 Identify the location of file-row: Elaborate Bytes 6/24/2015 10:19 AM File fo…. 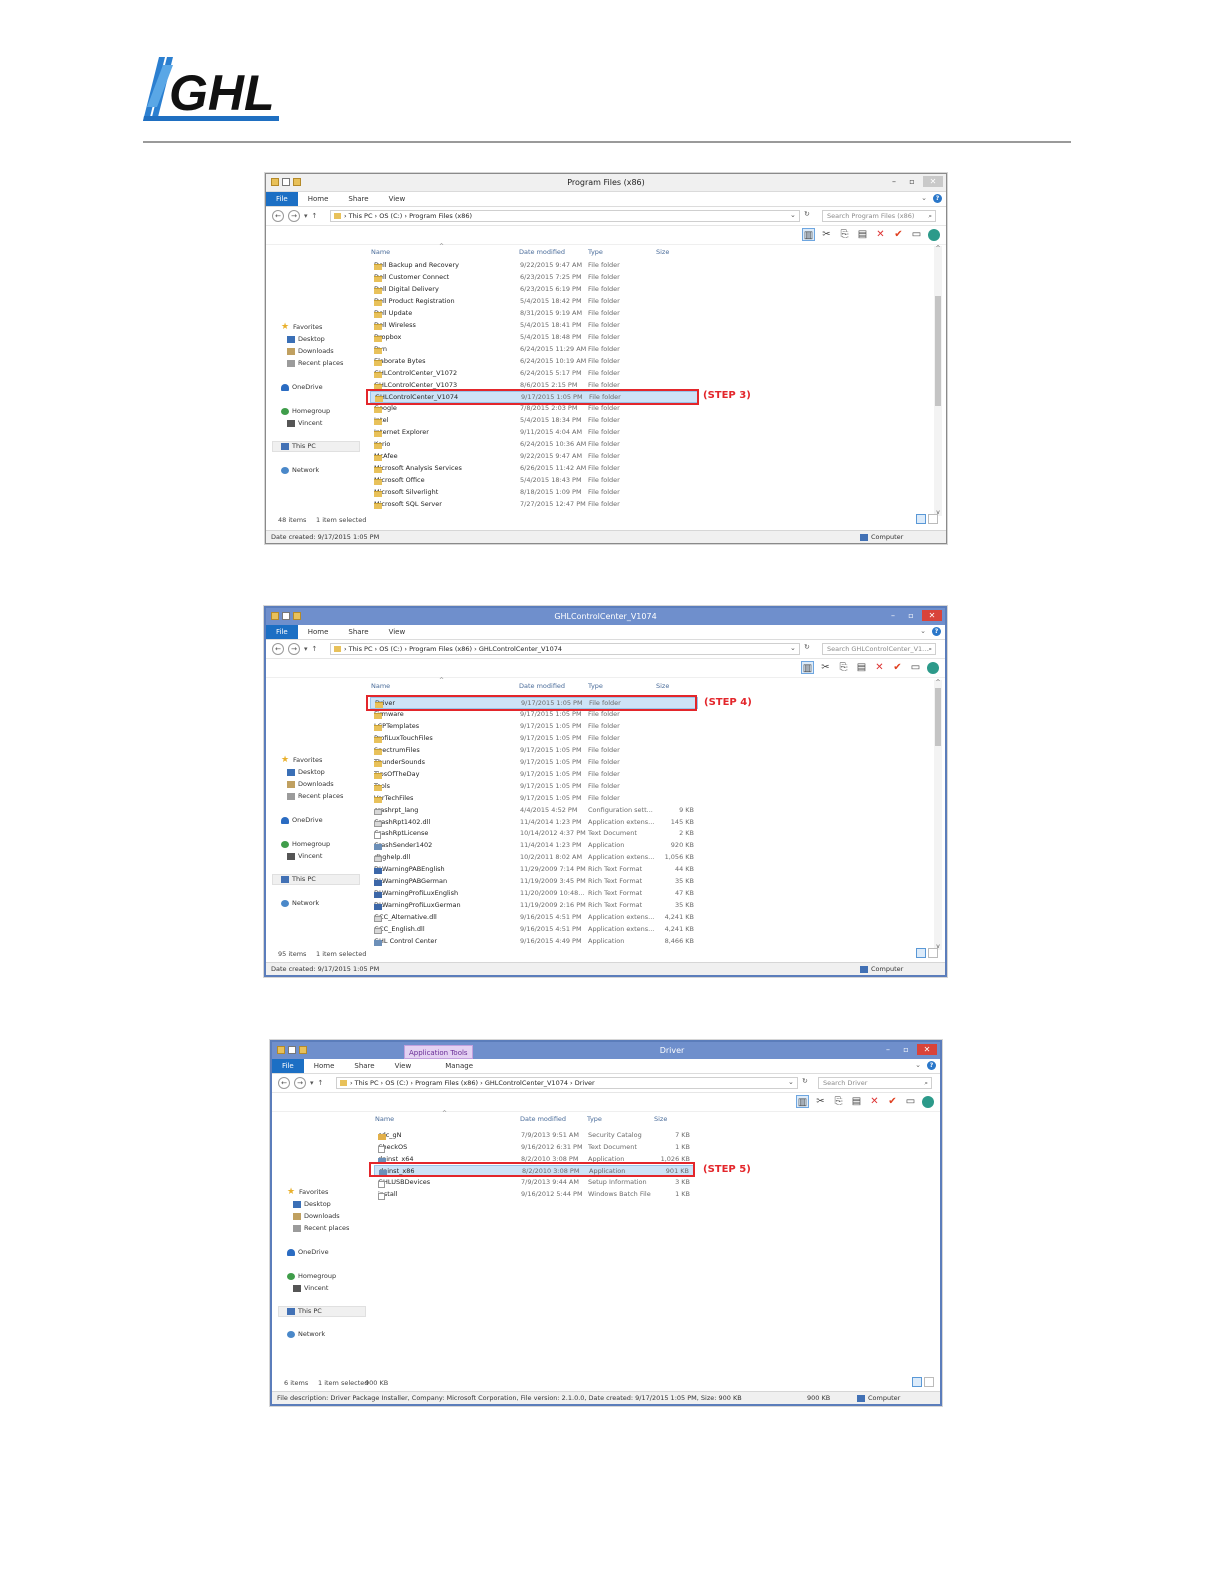
(534, 362).